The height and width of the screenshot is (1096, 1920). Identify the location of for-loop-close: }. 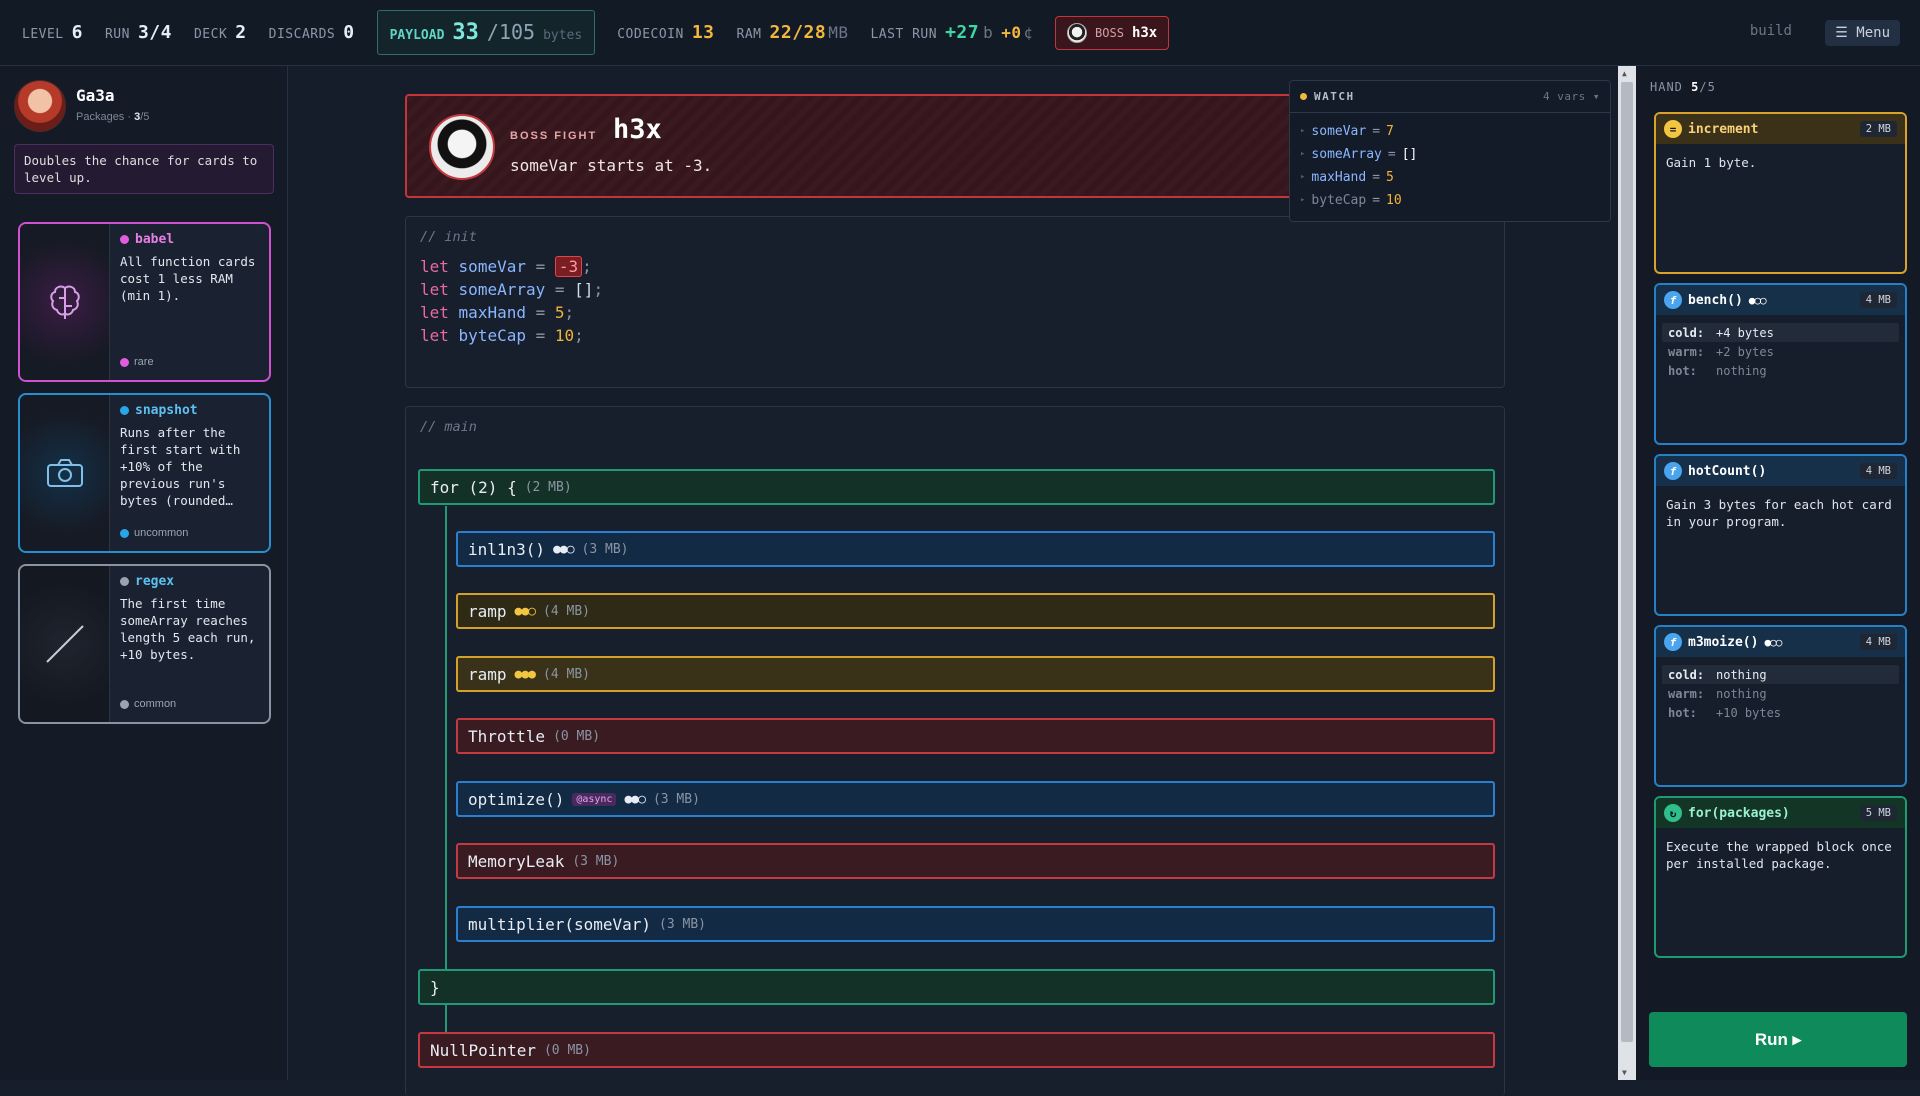
(956, 987).